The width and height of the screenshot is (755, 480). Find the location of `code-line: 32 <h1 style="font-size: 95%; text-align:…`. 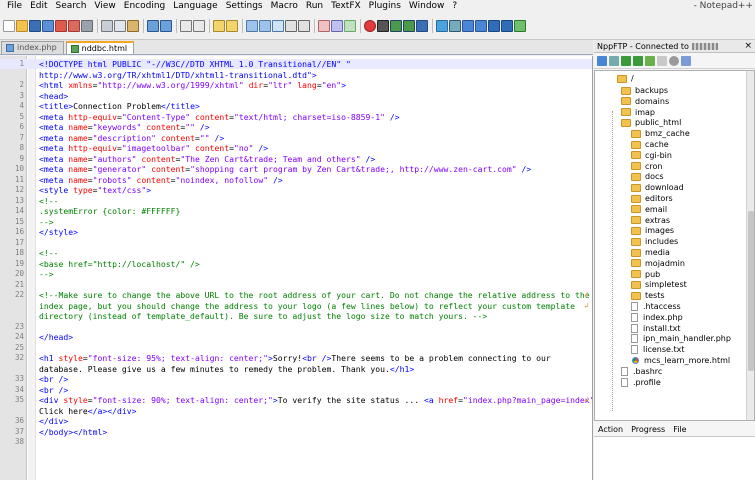

code-line: 32 <h1 style="font-size: 95%; text-align:… is located at coordinates (296, 358).